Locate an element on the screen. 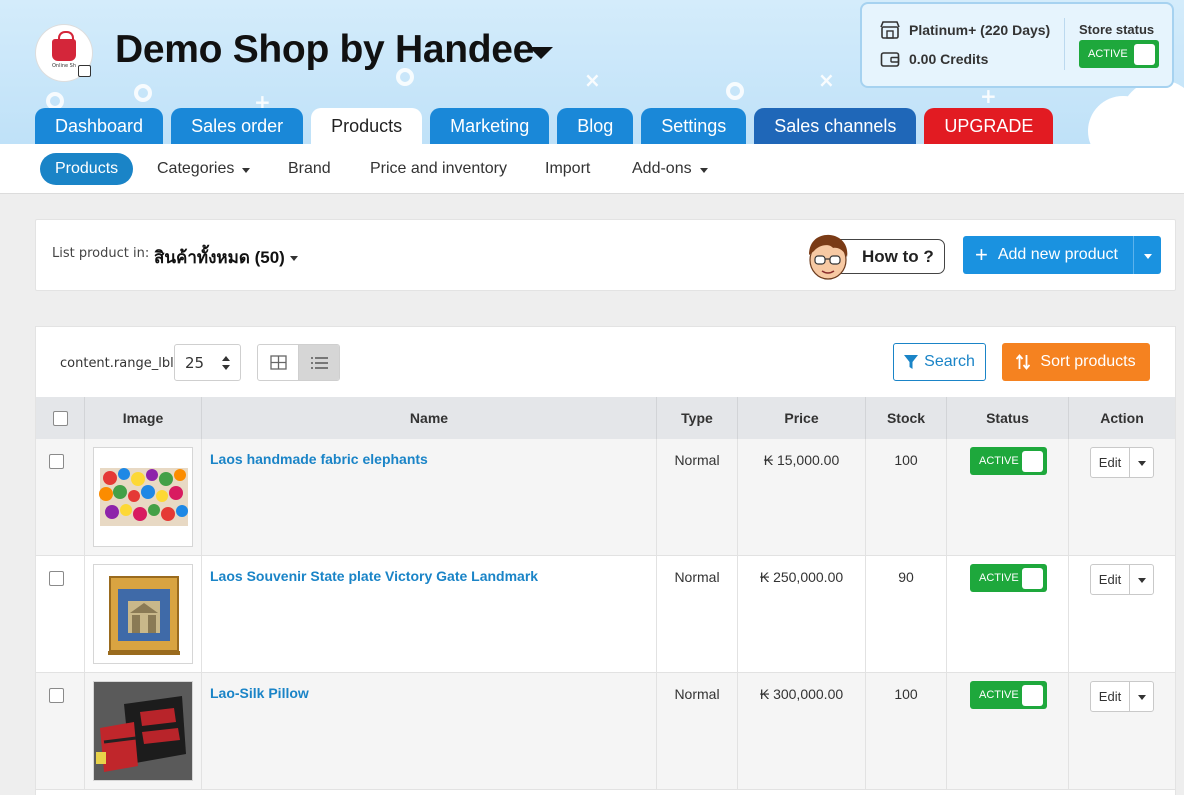 Image resolution: width=1184 pixels, height=795 pixels. product-name-link: Laos handmade fabric elephants is located at coordinates (319, 459).